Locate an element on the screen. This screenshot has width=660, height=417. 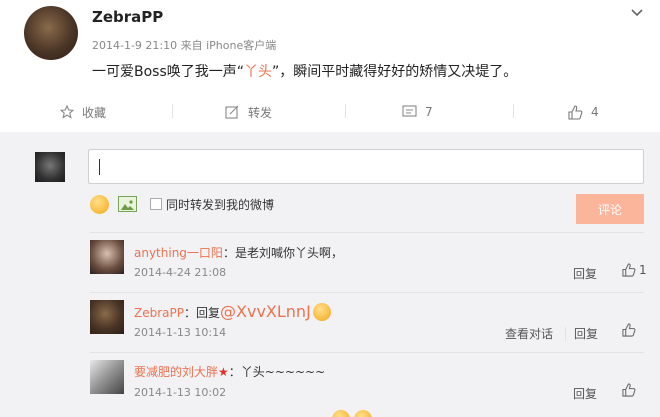
favorite-button: 收藏 is located at coordinates (83, 112).